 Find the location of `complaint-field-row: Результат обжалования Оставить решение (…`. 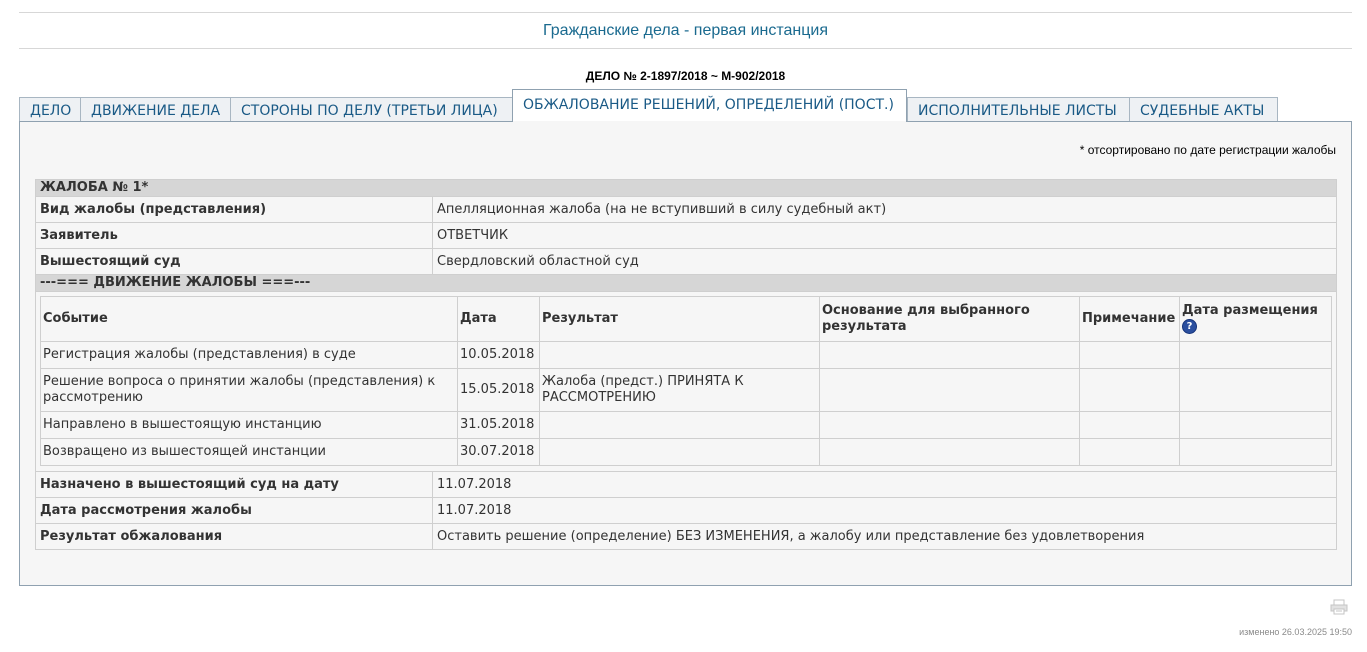

complaint-field-row: Результат обжалования Оставить решение (… is located at coordinates (686, 536).